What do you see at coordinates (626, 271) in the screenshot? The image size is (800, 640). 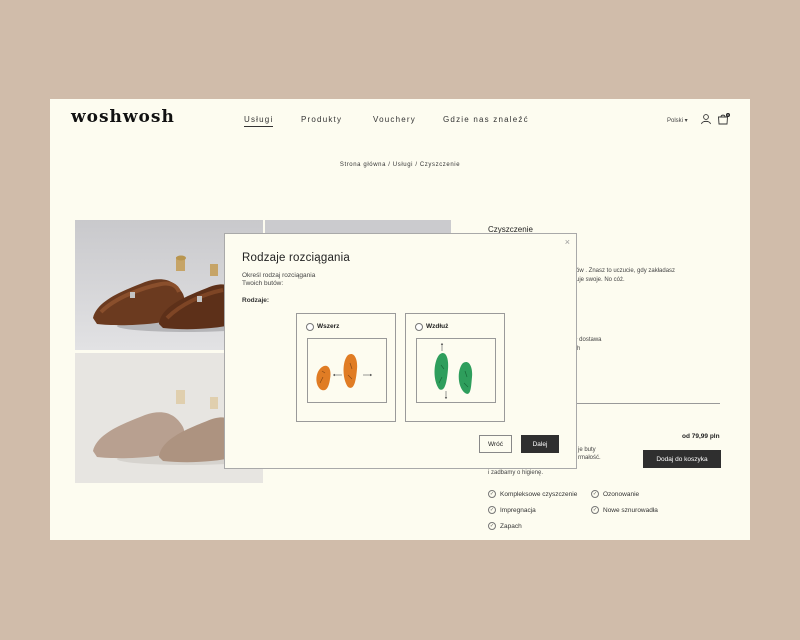 I see `product-description-line: ów . Znasz to uczucie, gdy zakładasz` at bounding box center [626, 271].